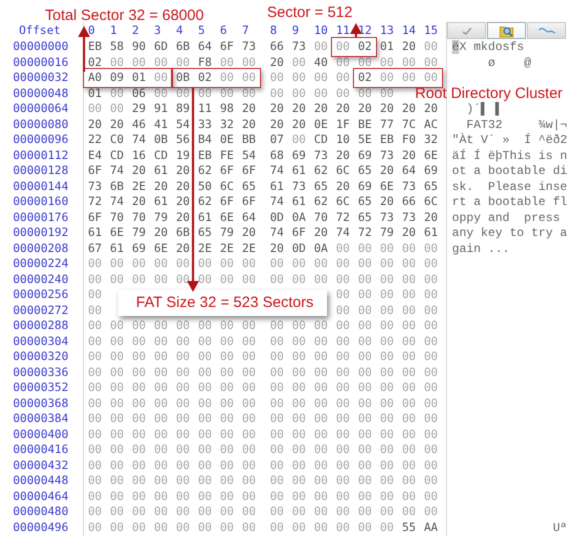 The image size is (575, 536). What do you see at coordinates (506, 30) in the screenshot?
I see `view-tab` at bounding box center [506, 30].